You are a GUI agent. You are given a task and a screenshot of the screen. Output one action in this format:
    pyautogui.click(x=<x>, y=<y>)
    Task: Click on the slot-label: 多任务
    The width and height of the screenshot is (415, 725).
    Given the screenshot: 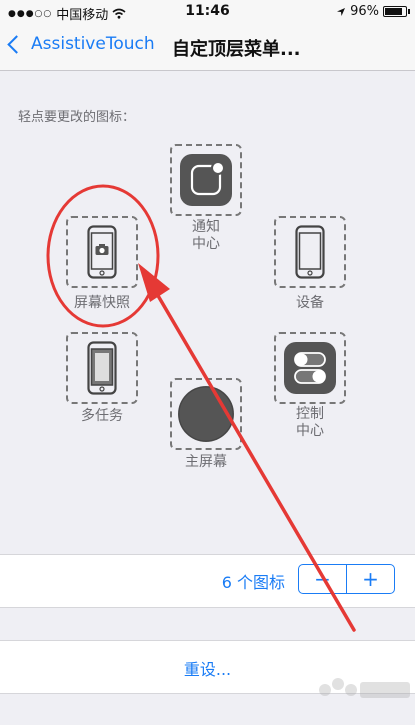 What is the action you would take?
    pyautogui.click(x=102, y=416)
    